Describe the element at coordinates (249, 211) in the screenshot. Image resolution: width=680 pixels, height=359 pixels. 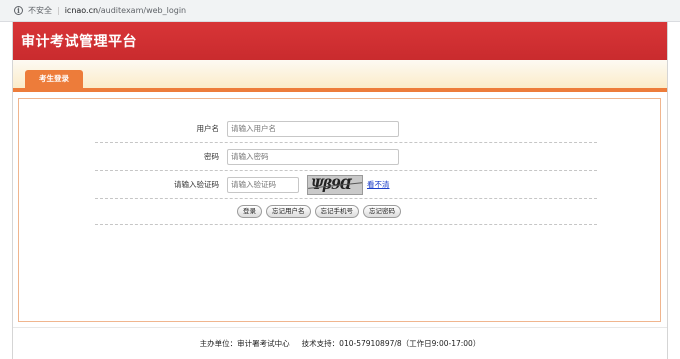
I see `login-button: 登录` at that location.